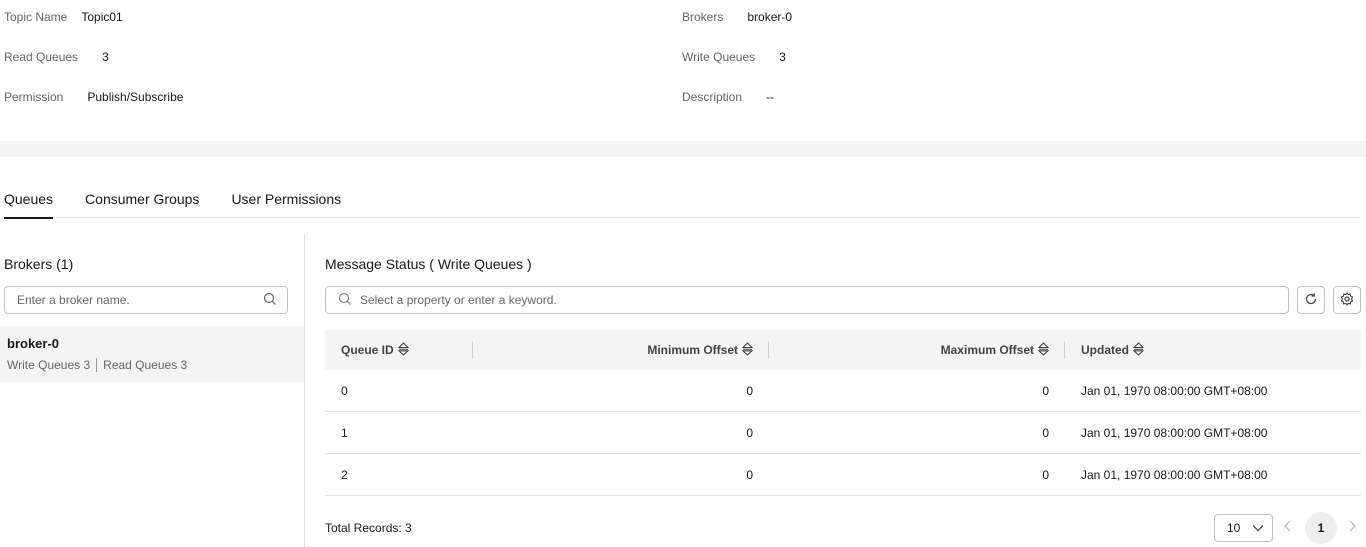 Image resolution: width=1366 pixels, height=547 pixels. What do you see at coordinates (818, 300) in the screenshot?
I see `property-search-input` at bounding box center [818, 300].